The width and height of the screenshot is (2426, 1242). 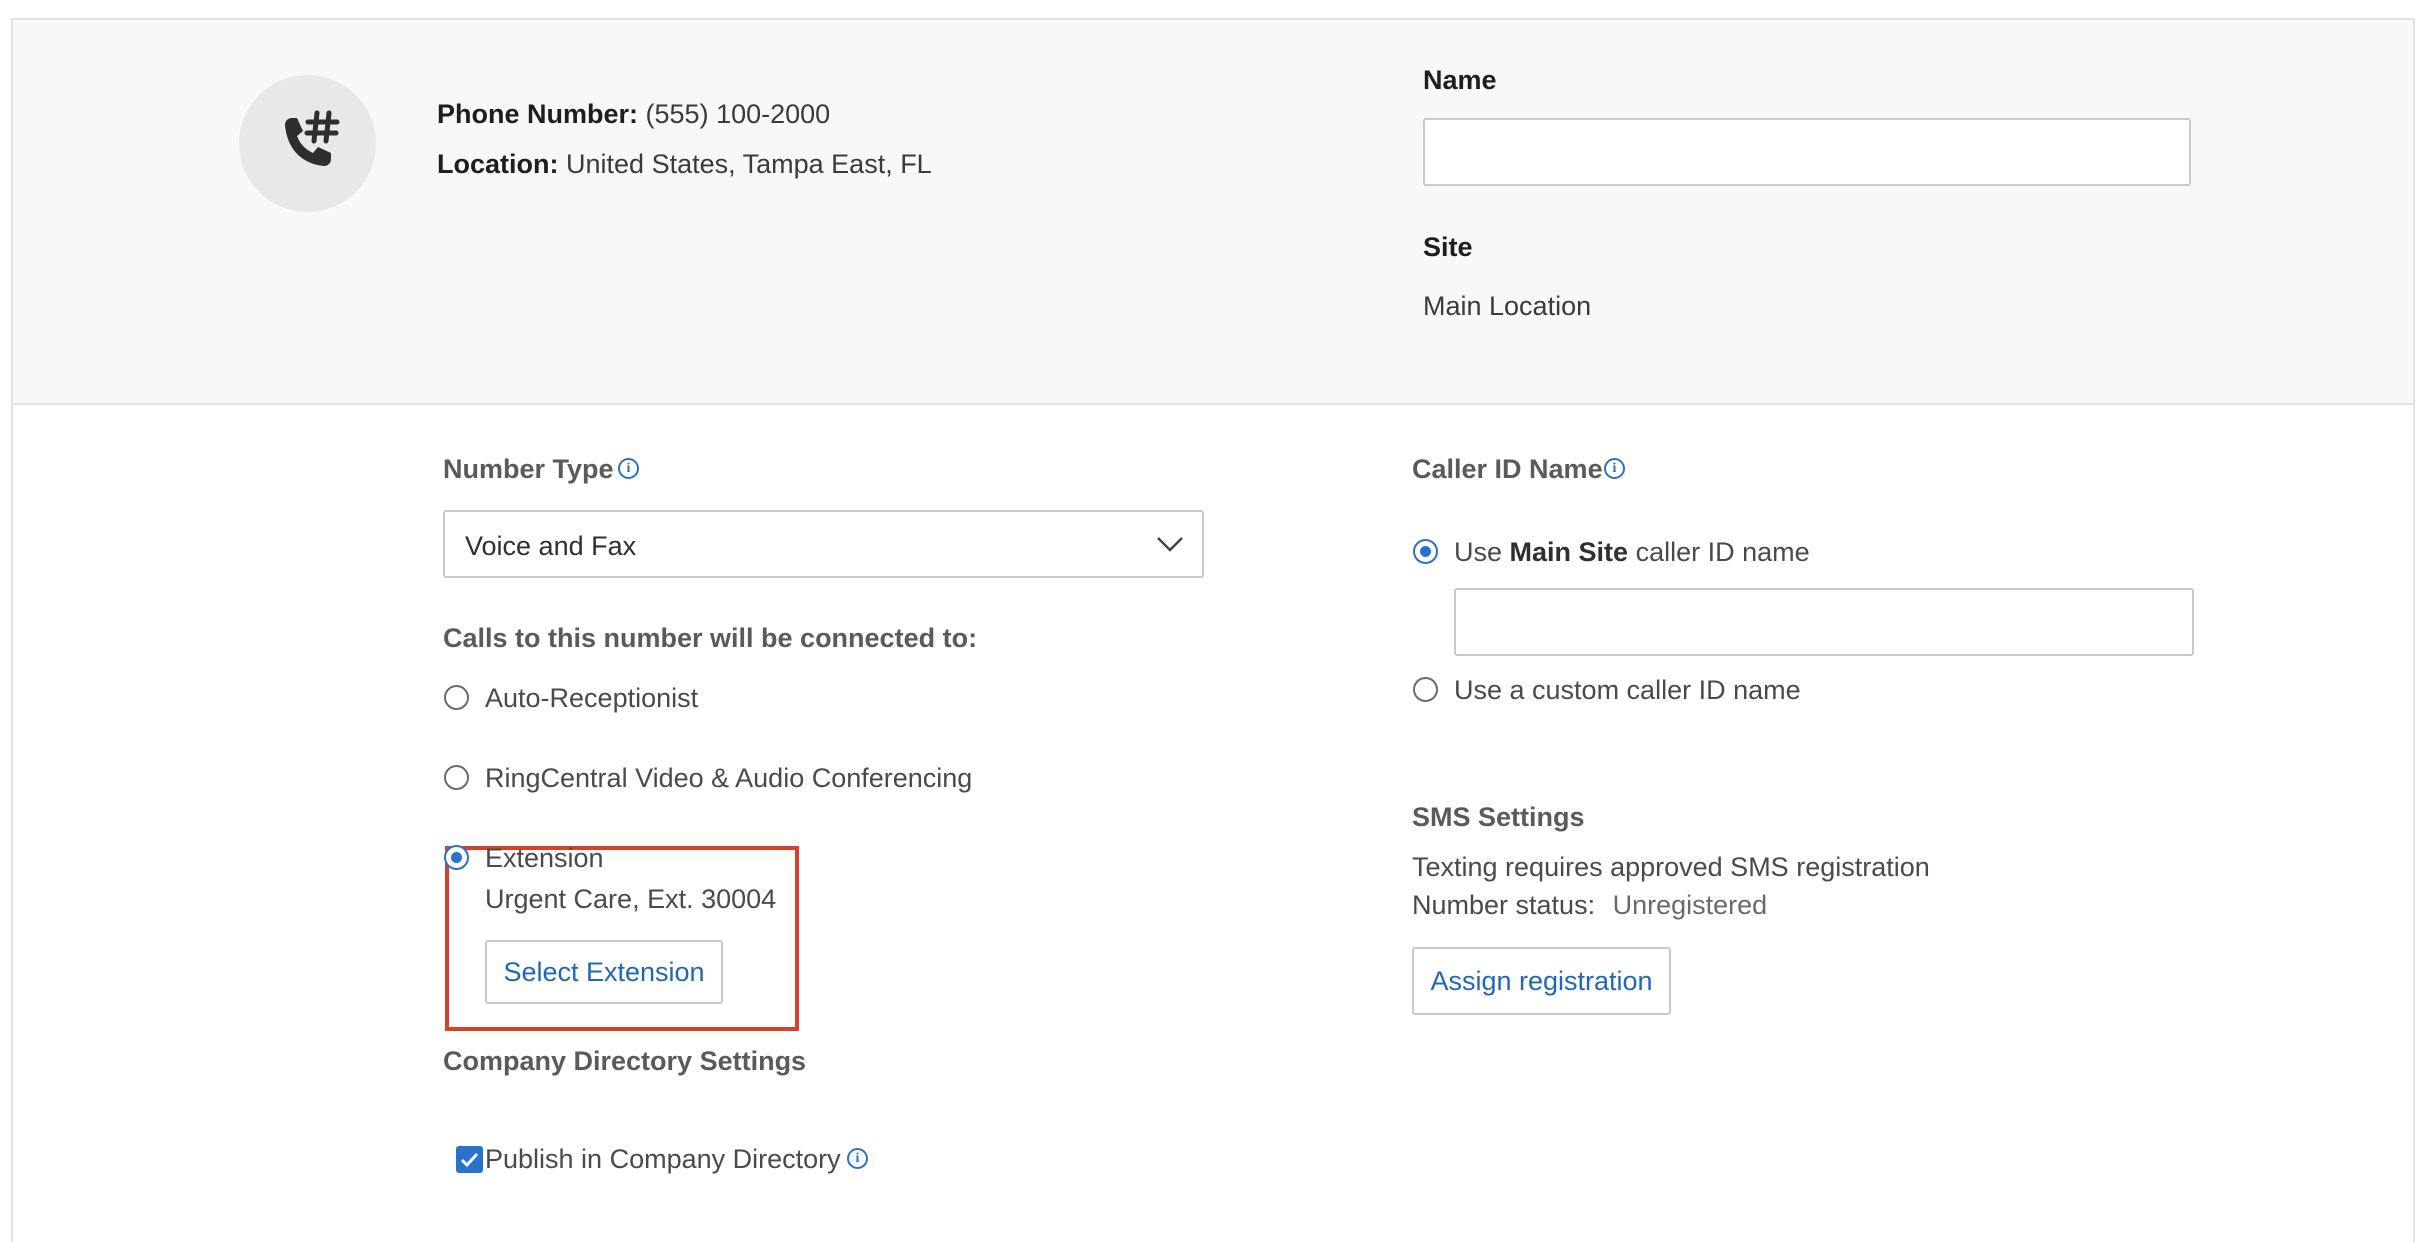 What do you see at coordinates (857, 1158) in the screenshot?
I see `publish-info-icon: i` at bounding box center [857, 1158].